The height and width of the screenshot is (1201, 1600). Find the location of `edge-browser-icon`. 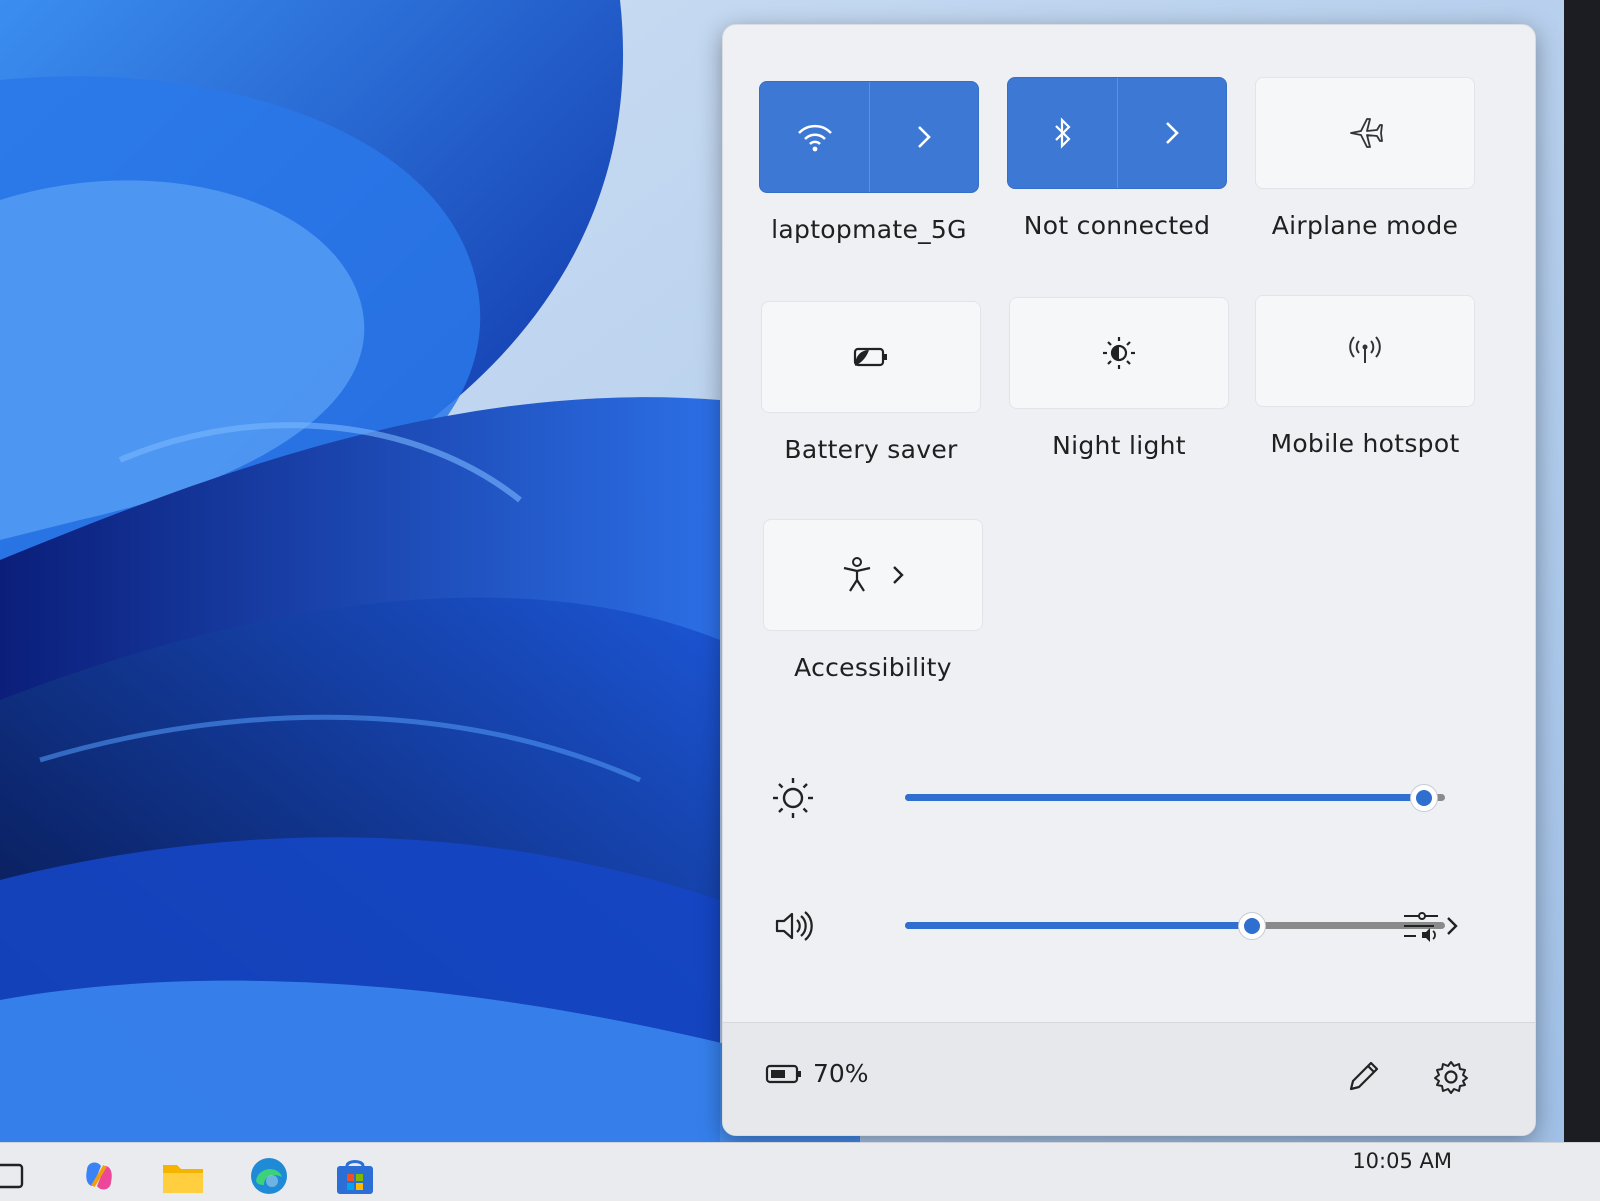

edge-browser-icon is located at coordinates (269, 1176).